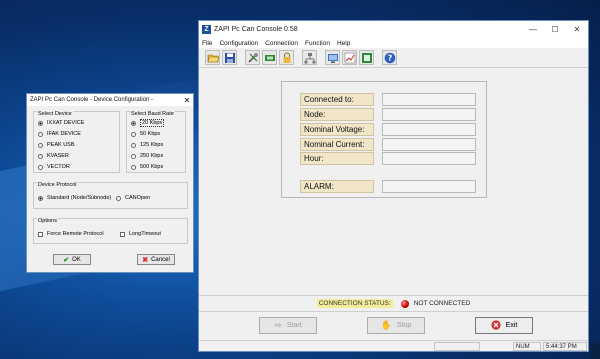  I want to click on protocol-option-label: Standard (Node/Subnode), so click(79, 198).